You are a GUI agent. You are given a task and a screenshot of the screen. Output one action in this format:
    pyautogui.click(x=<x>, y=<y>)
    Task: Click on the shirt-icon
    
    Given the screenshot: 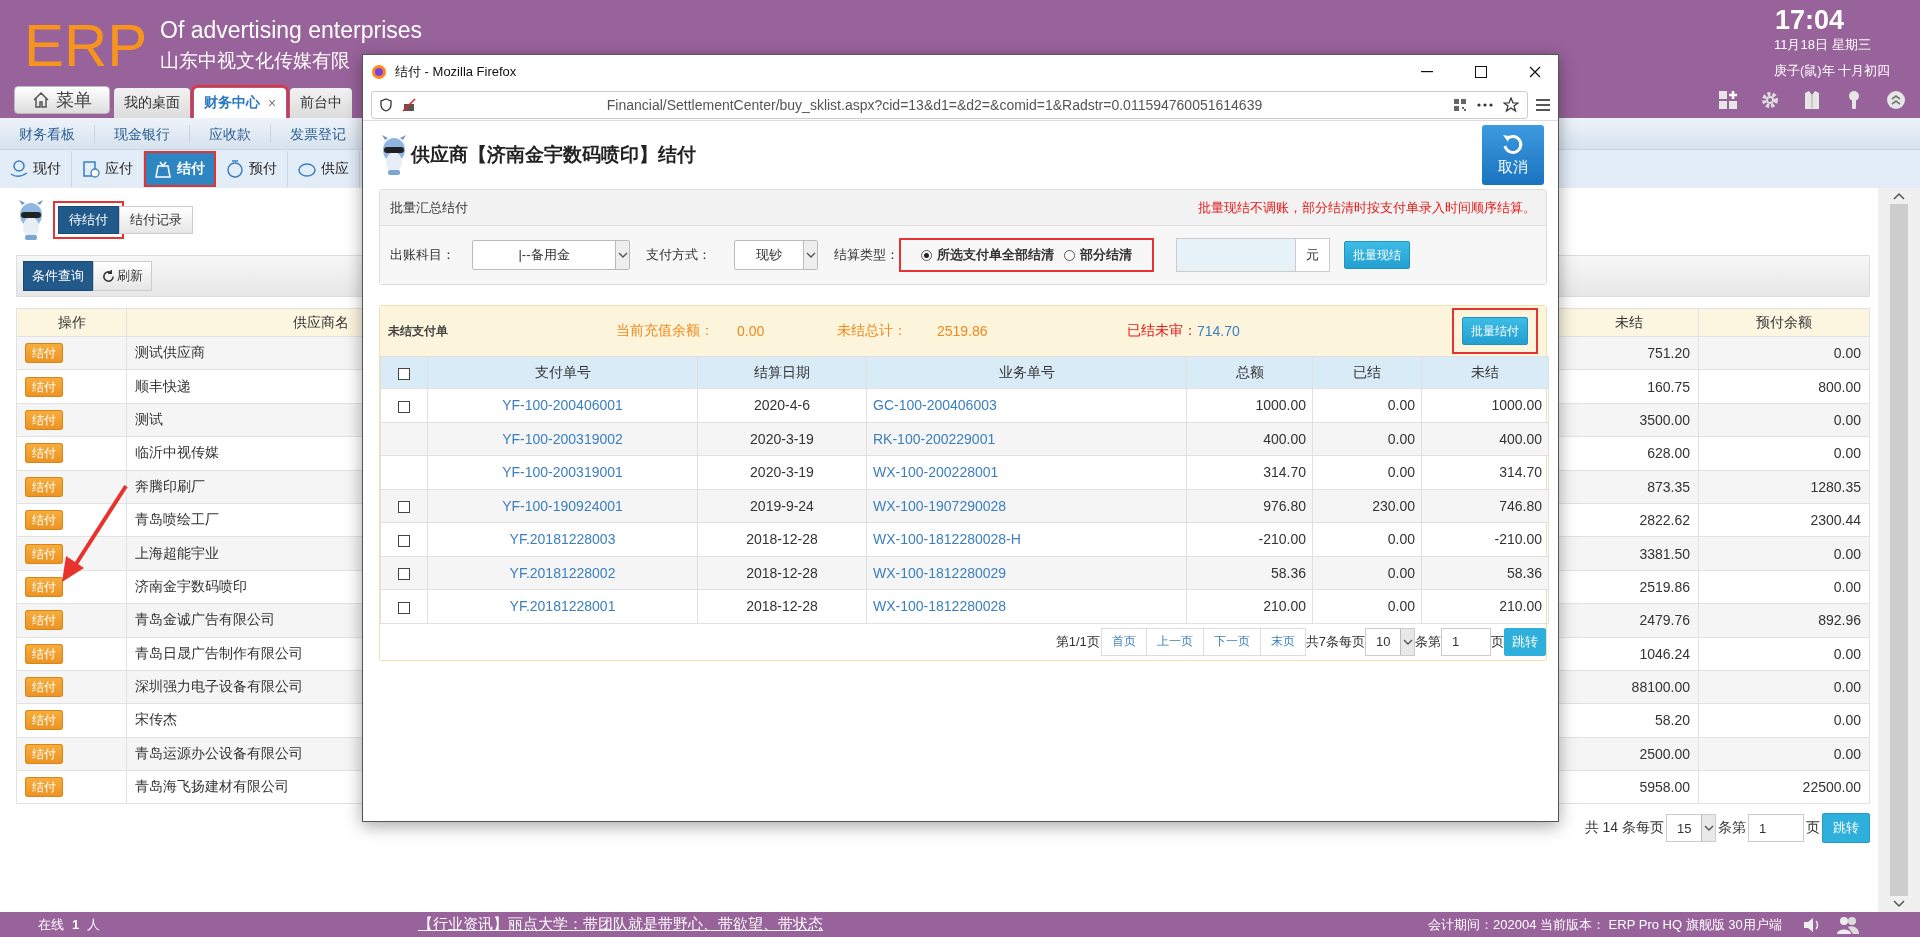 What is the action you would take?
    pyautogui.click(x=1812, y=100)
    